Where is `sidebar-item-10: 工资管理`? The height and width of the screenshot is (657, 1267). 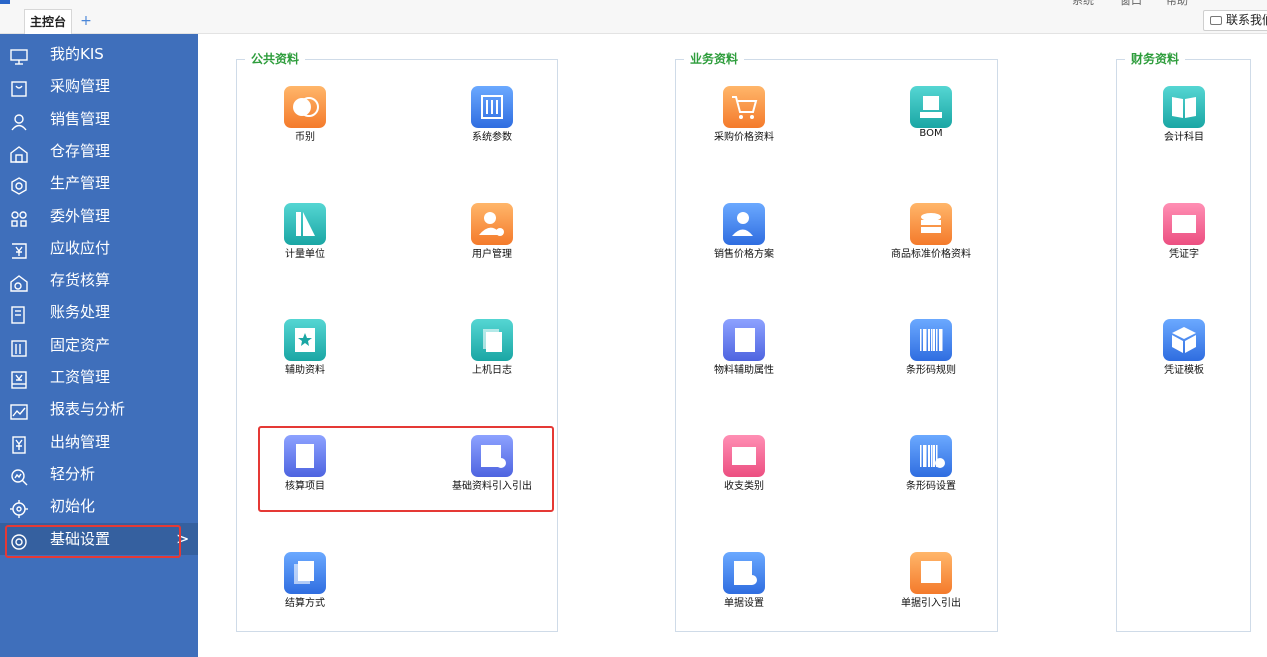 sidebar-item-10: 工资管理 is located at coordinates (99, 377).